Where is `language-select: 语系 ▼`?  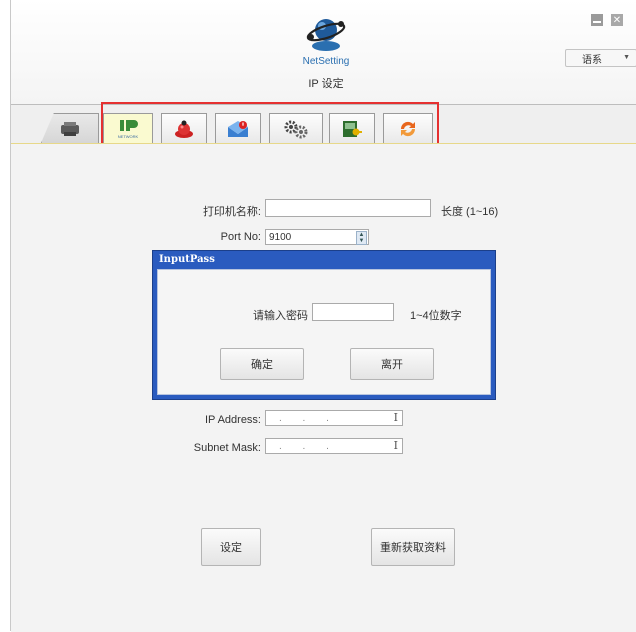
language-select: 语系 ▼ is located at coordinates (600, 58).